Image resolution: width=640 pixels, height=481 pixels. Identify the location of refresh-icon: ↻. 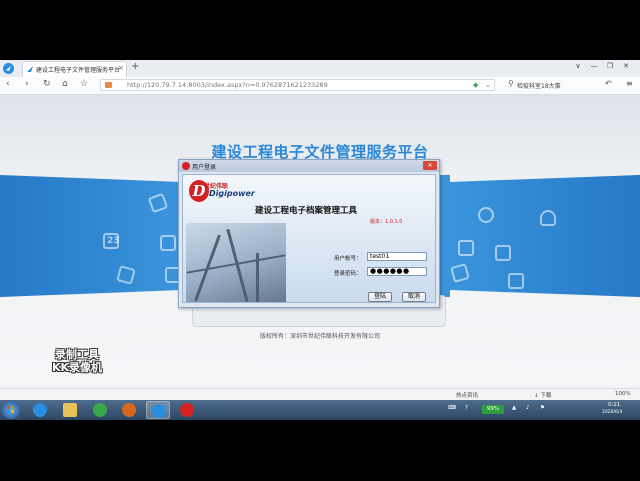
(47, 84).